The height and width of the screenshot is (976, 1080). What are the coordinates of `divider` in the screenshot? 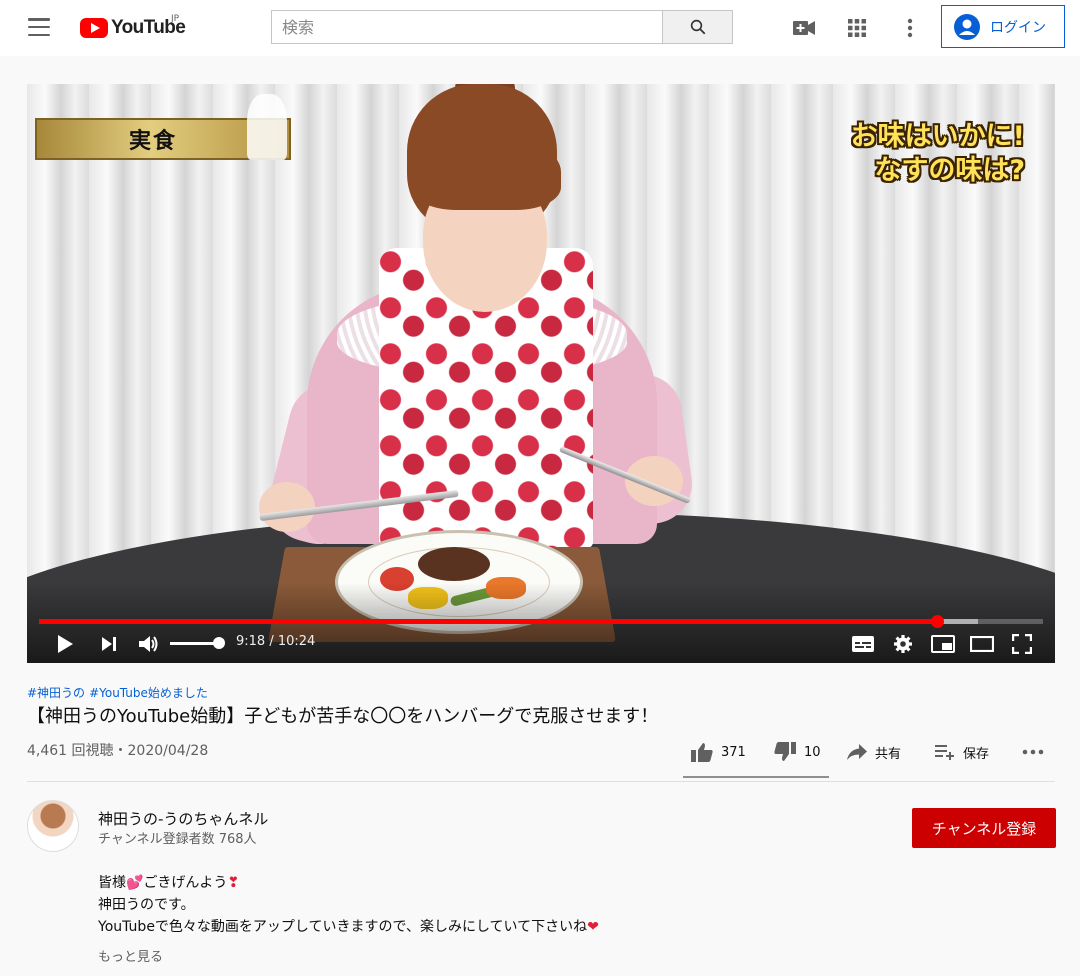 It's located at (541, 781).